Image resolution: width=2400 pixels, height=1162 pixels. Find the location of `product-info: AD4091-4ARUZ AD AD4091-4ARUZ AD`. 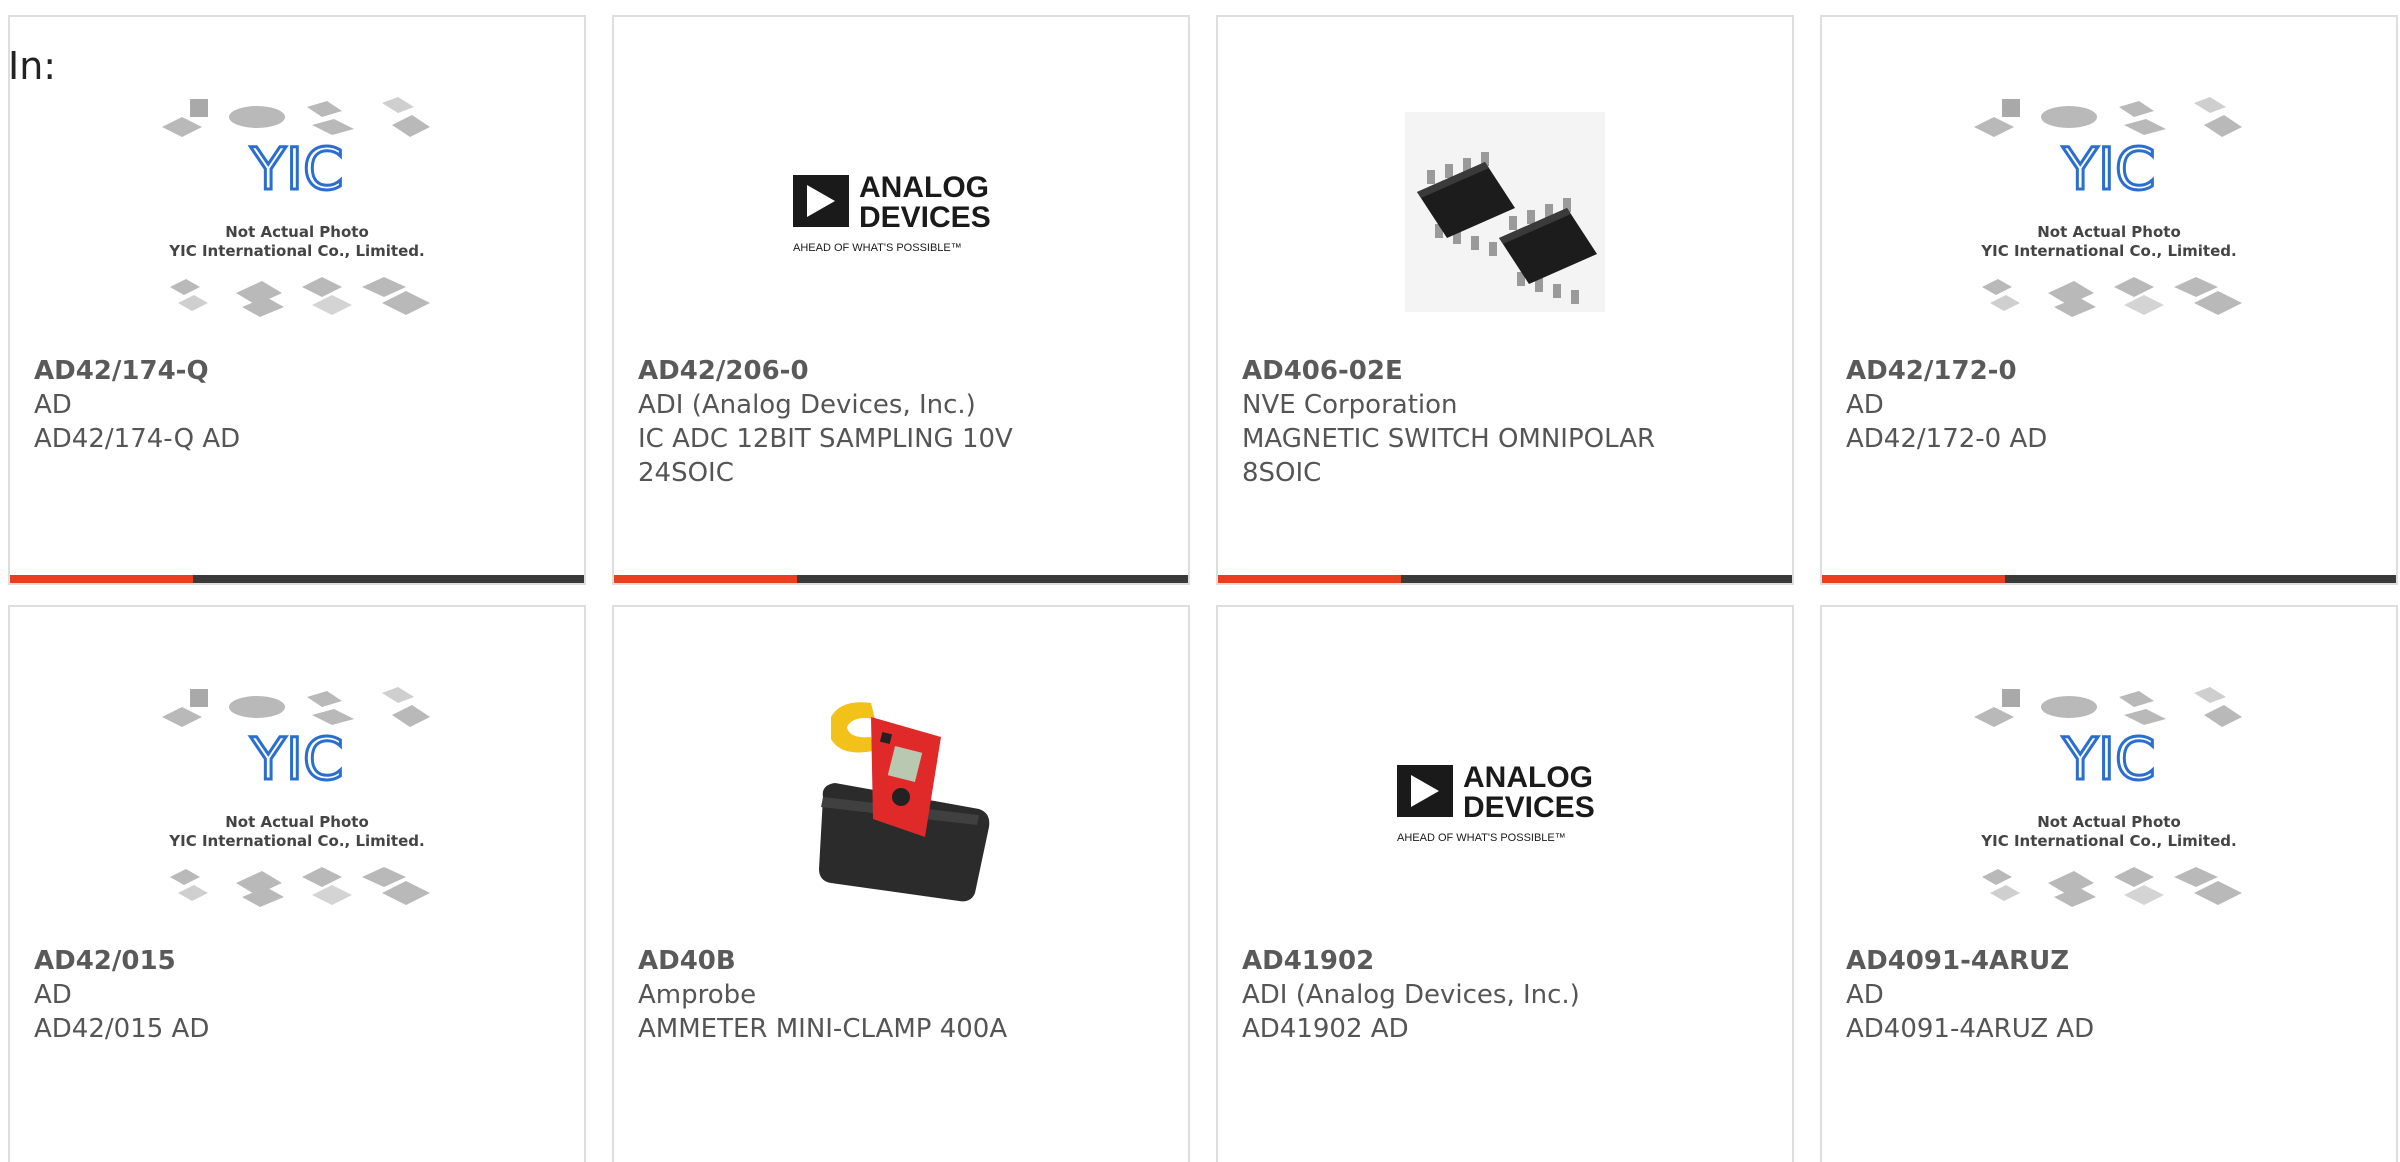

product-info: AD4091-4ARUZ AD AD4091-4ARUZ AD is located at coordinates (2109, 995).